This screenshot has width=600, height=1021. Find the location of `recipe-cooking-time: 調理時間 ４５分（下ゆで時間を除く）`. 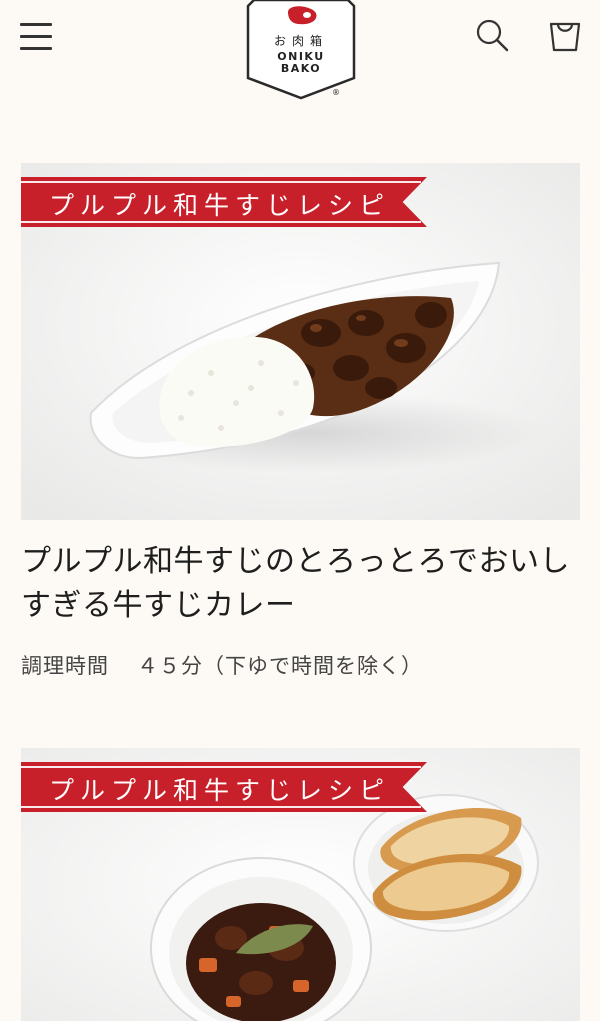

recipe-cooking-time: 調理時間 ４５分（下ゆで時間を除く） is located at coordinates (300, 665).